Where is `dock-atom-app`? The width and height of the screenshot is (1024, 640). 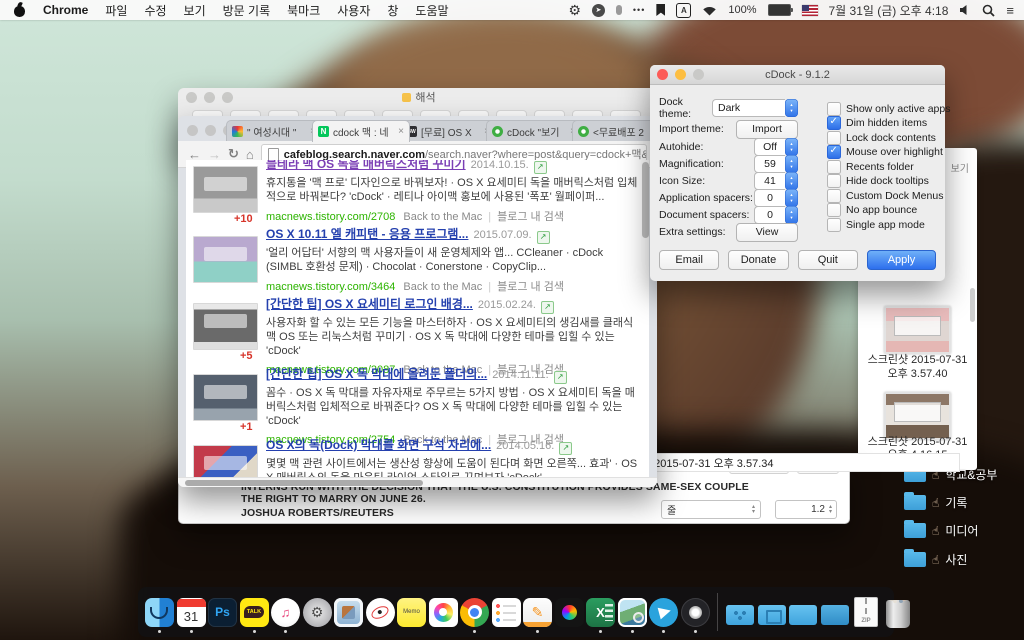 dock-atom-app is located at coordinates (380, 612).